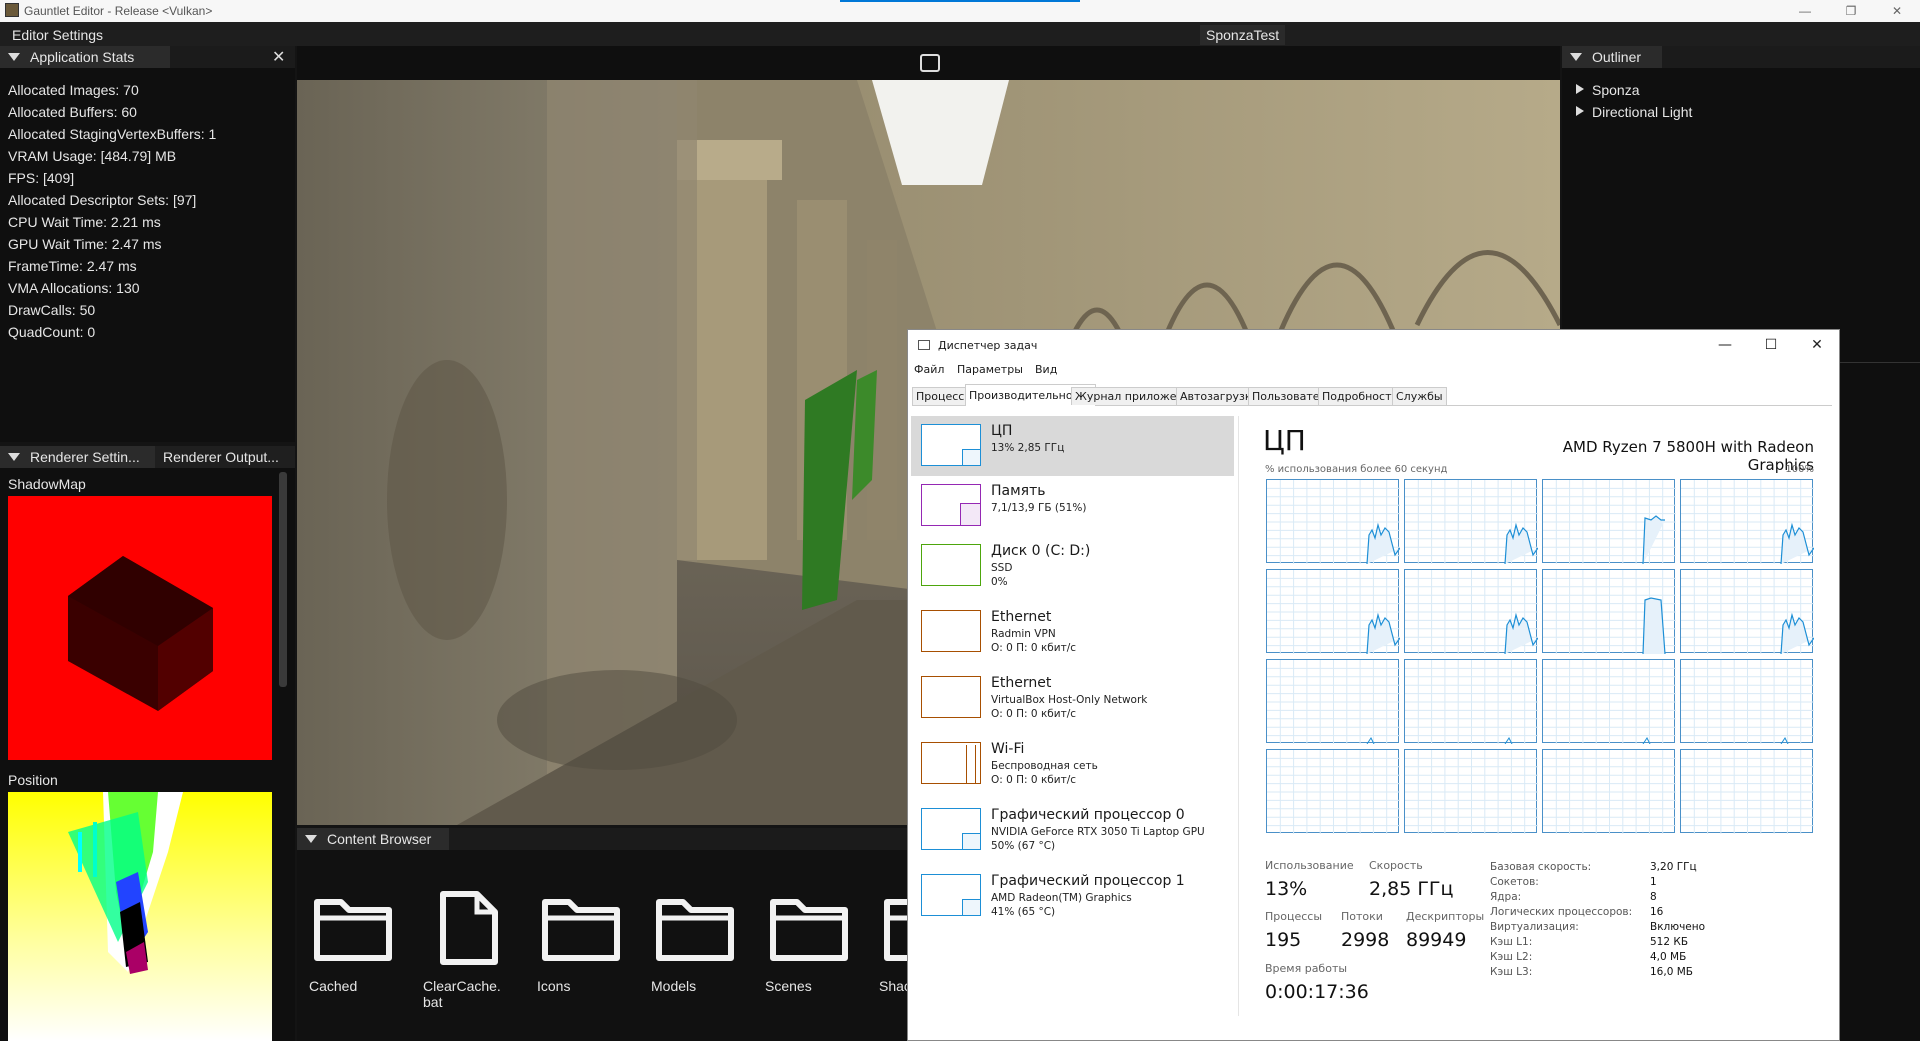 The image size is (1920, 1041). What do you see at coordinates (999, 582) in the screenshot?
I see `resource-detail: 0%` at bounding box center [999, 582].